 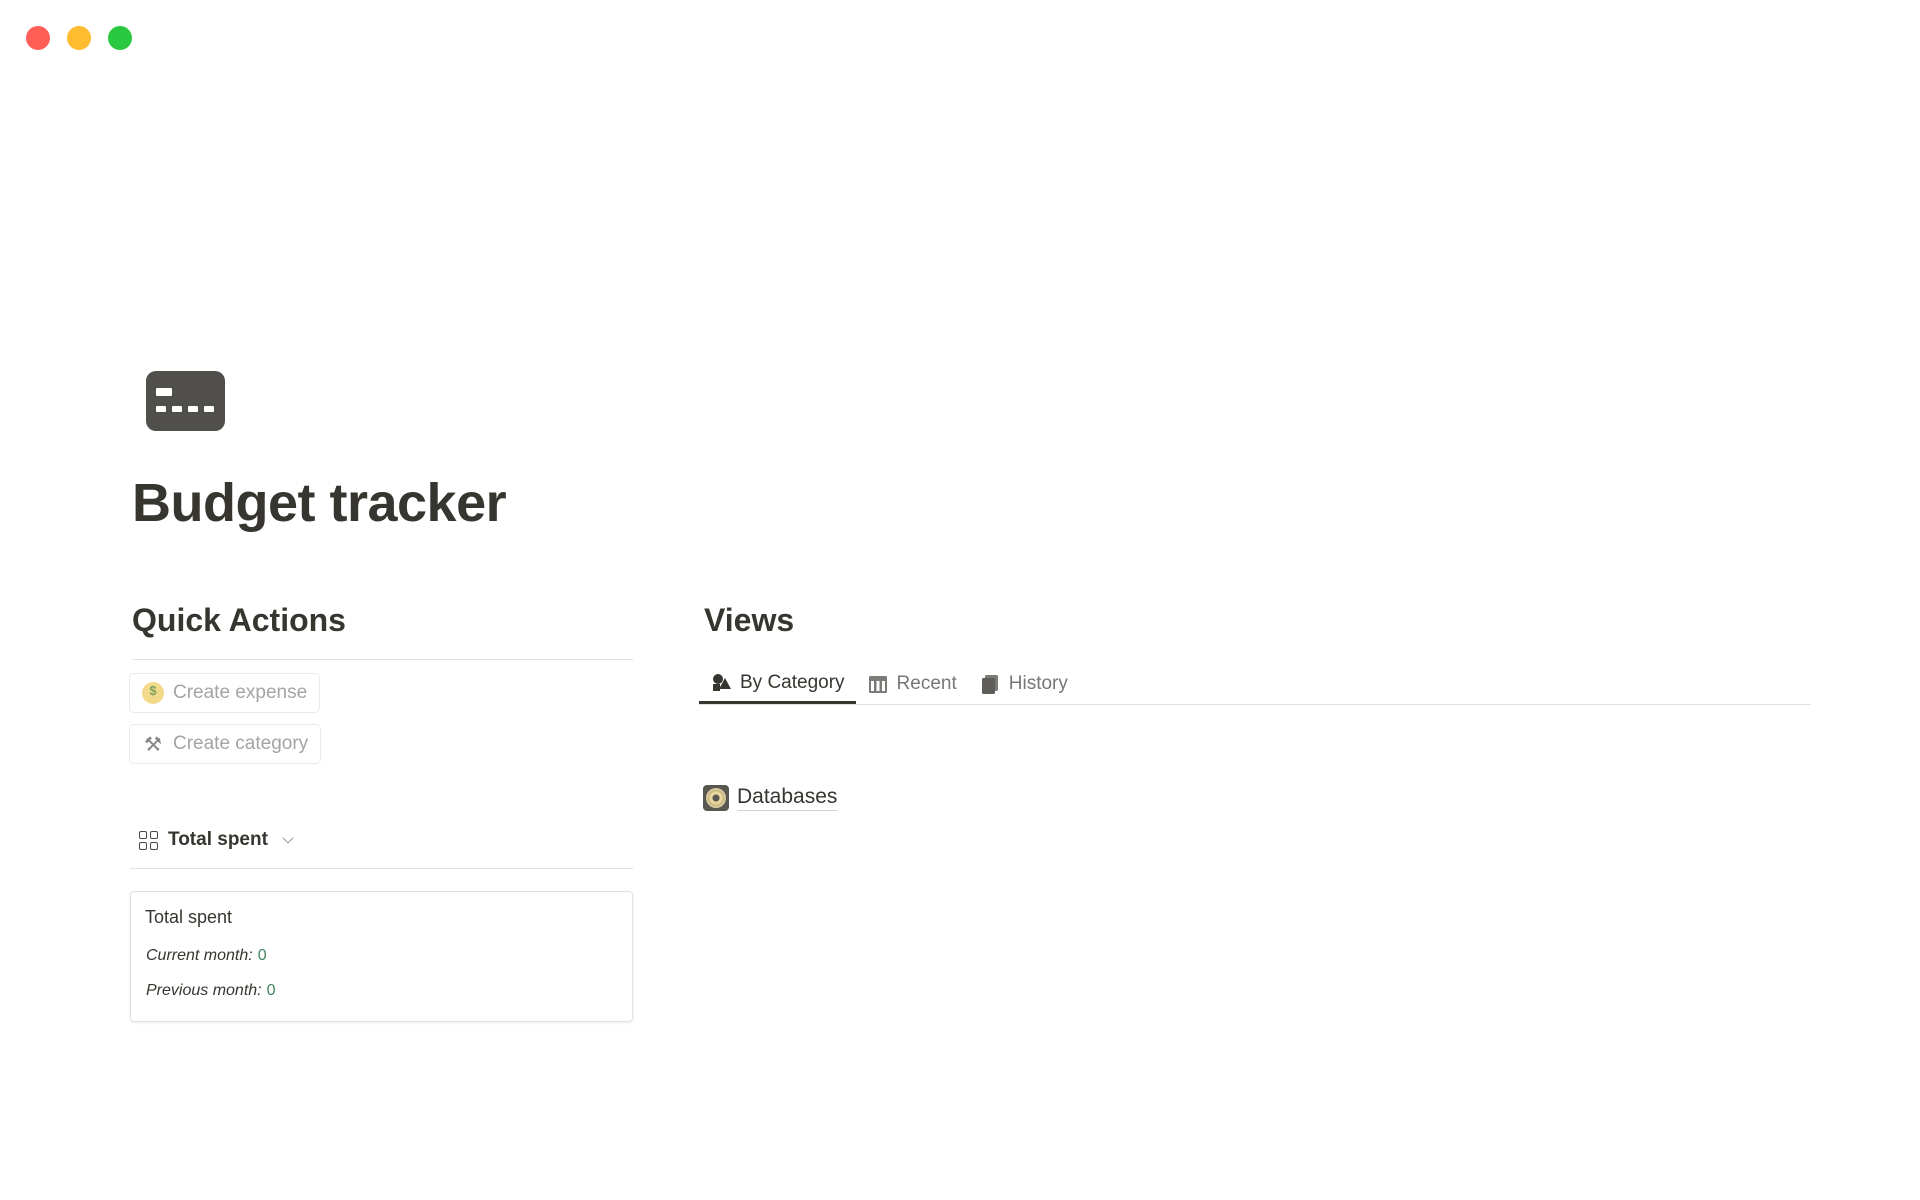 I want to click on page-title: Budget tracker, so click(x=319, y=503).